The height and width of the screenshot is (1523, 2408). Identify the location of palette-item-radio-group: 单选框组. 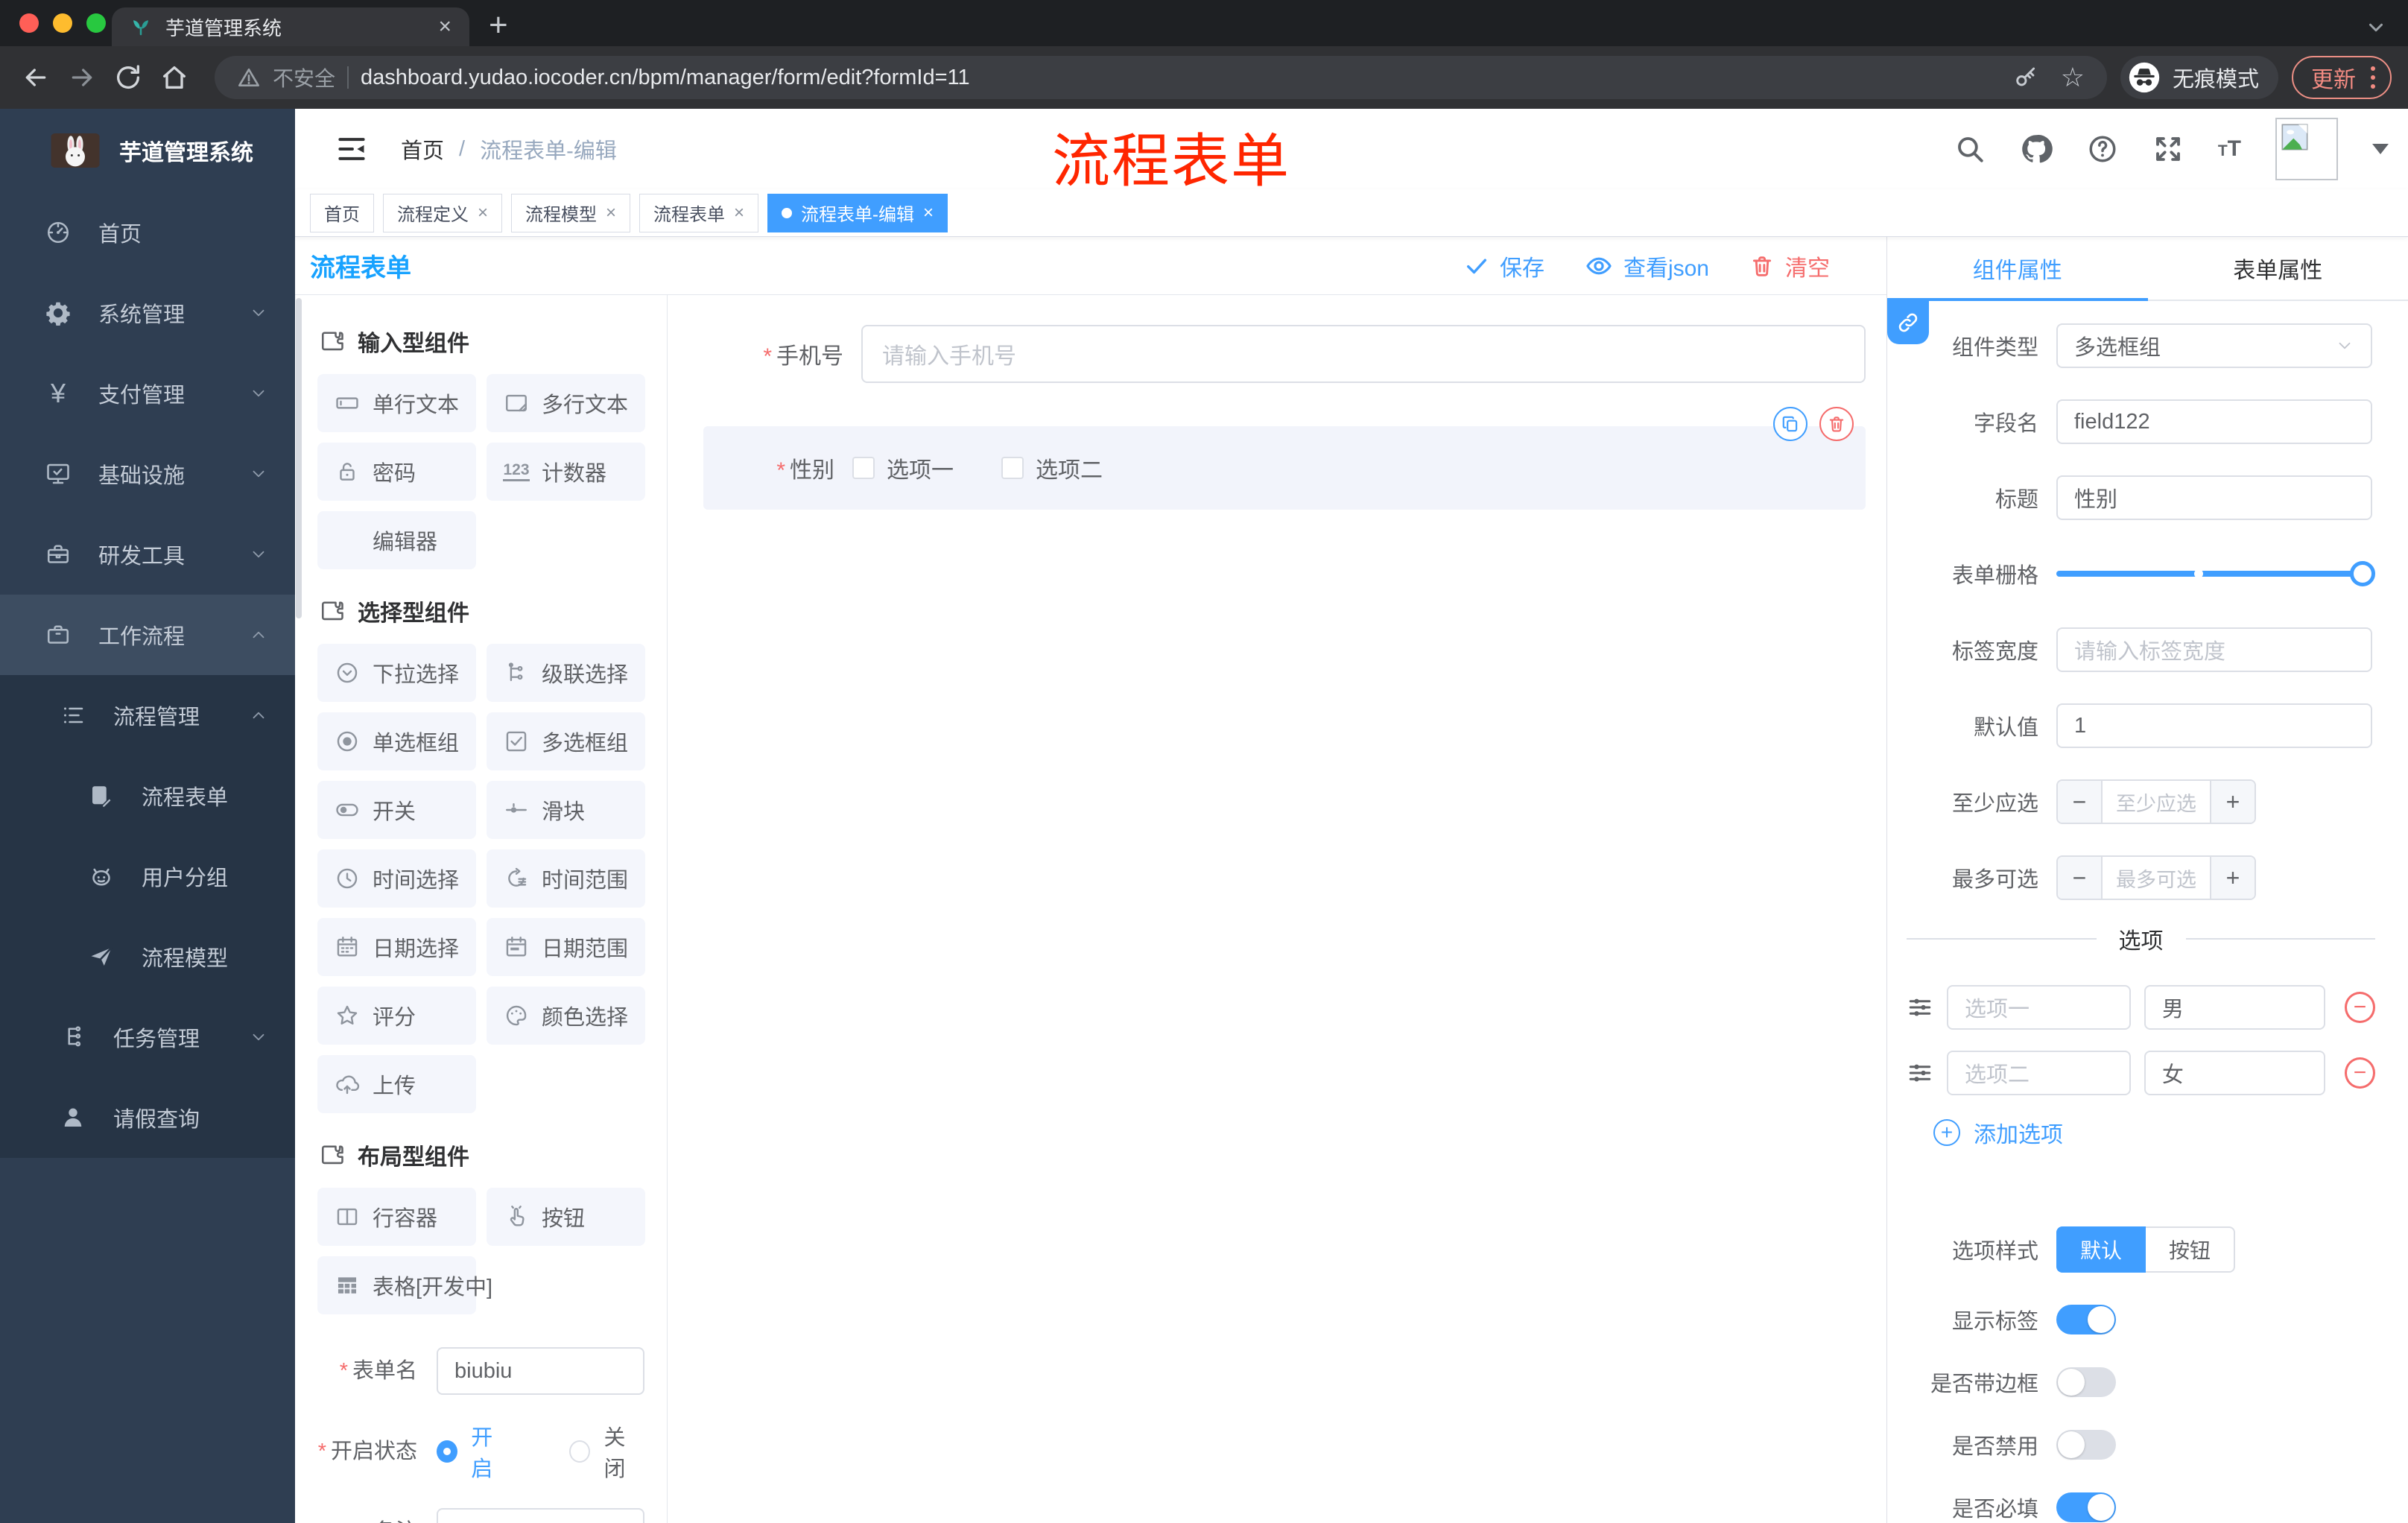
(396, 741).